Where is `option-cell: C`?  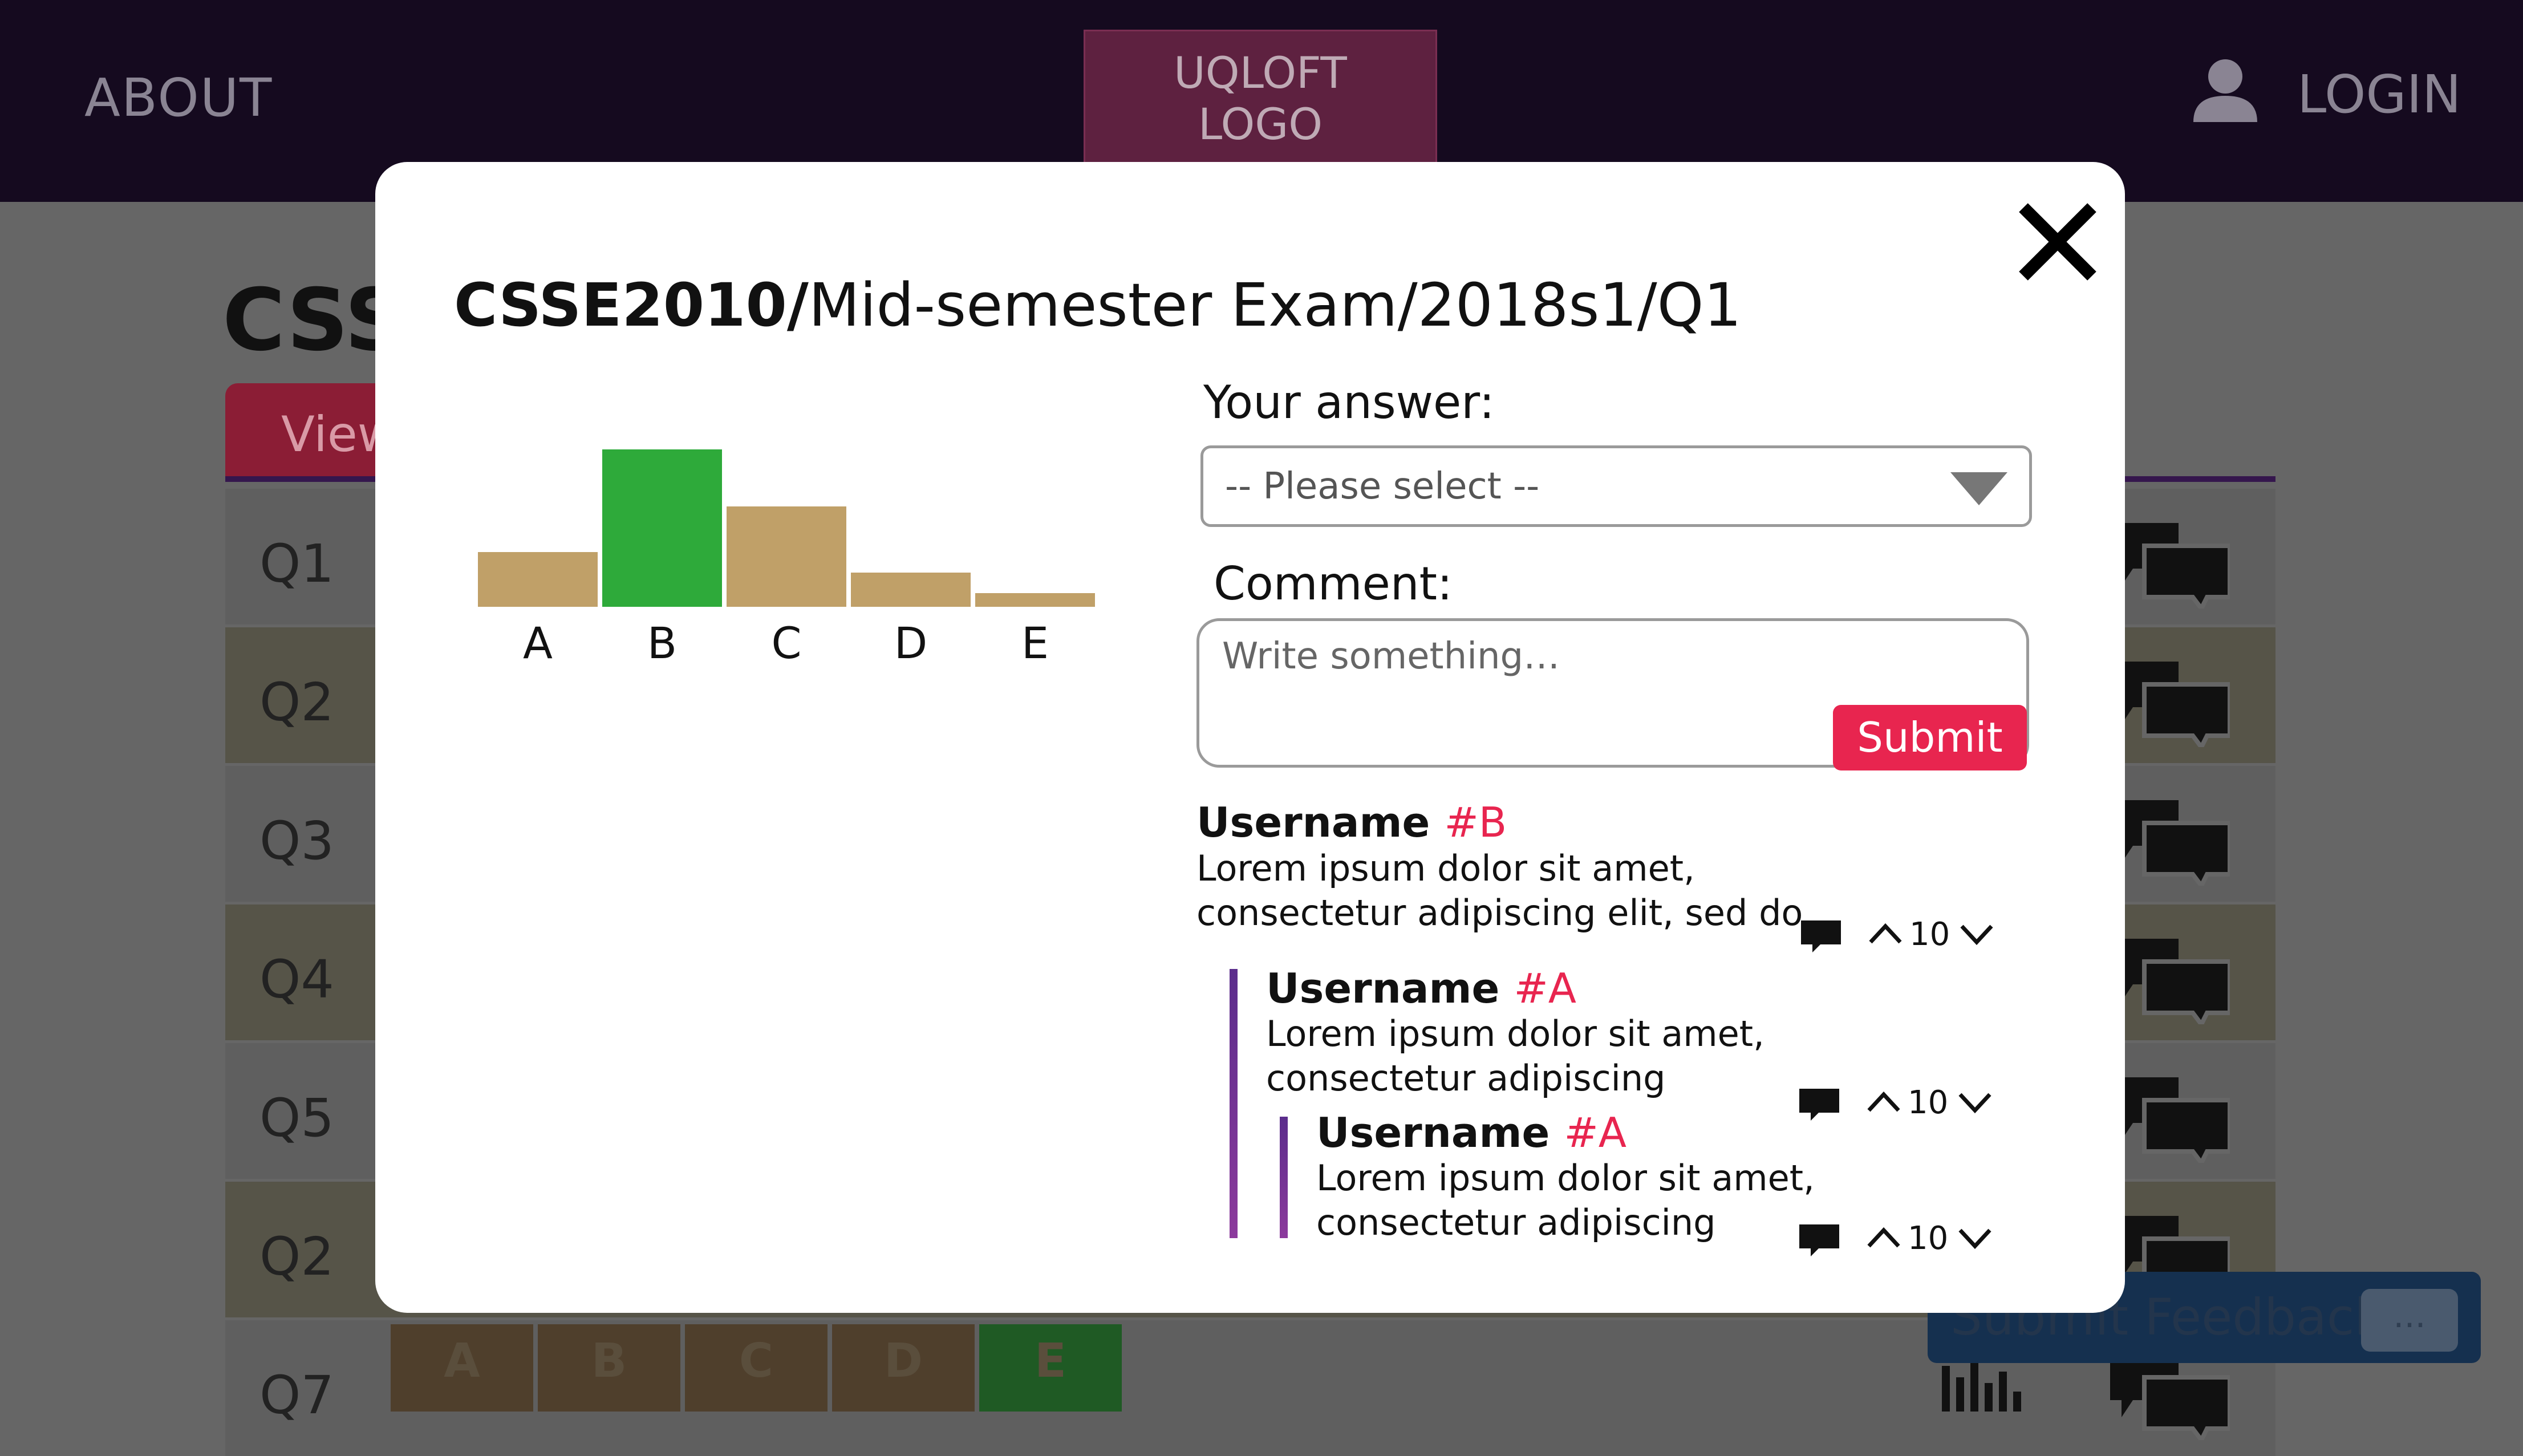 option-cell: C is located at coordinates (756, 1368).